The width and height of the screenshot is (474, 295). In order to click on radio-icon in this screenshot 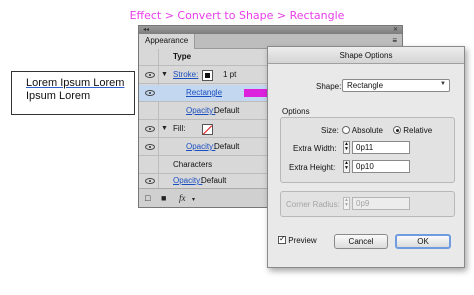, I will do `click(346, 130)`.